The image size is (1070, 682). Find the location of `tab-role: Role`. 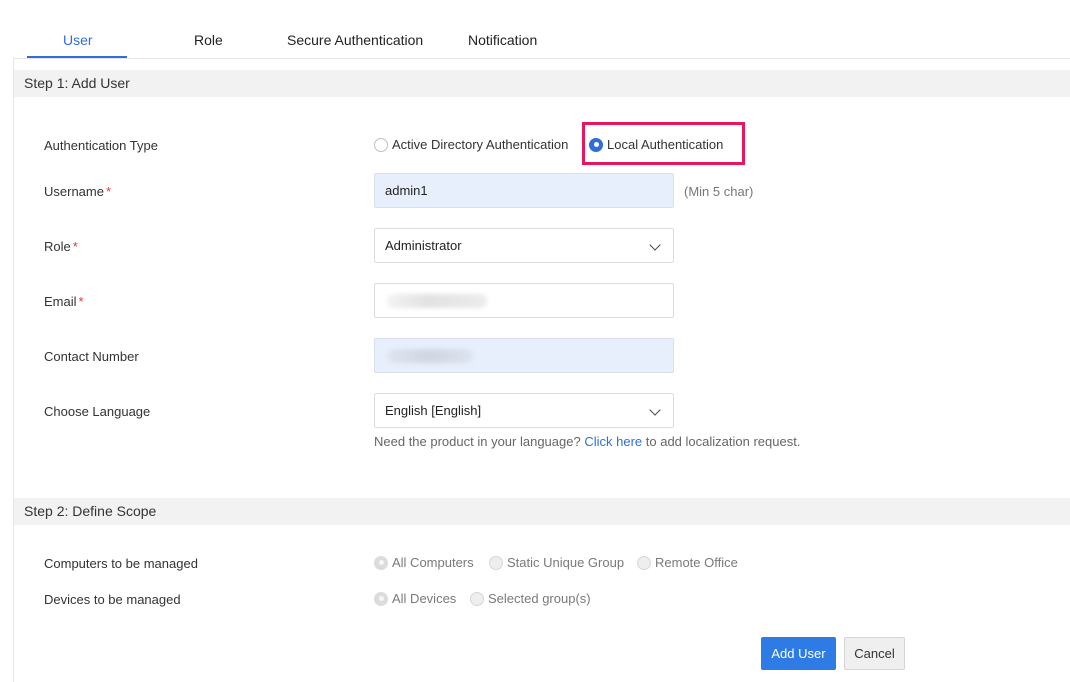

tab-role: Role is located at coordinates (208, 40).